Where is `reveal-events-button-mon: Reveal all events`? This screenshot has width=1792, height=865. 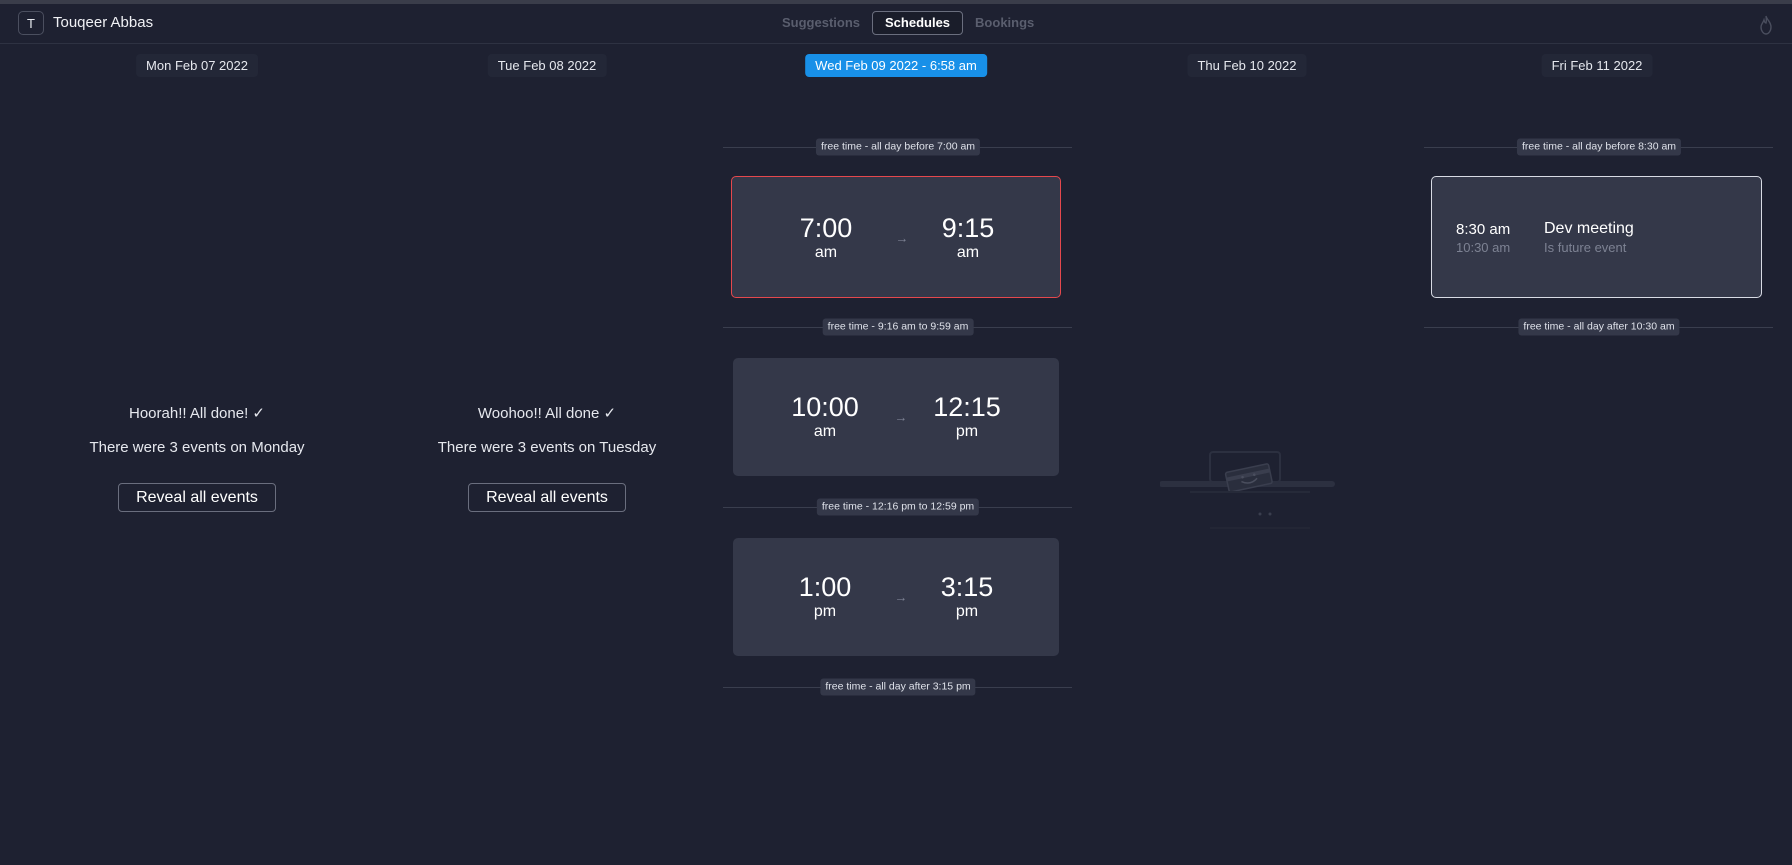 reveal-events-button-mon: Reveal all events is located at coordinates (197, 497).